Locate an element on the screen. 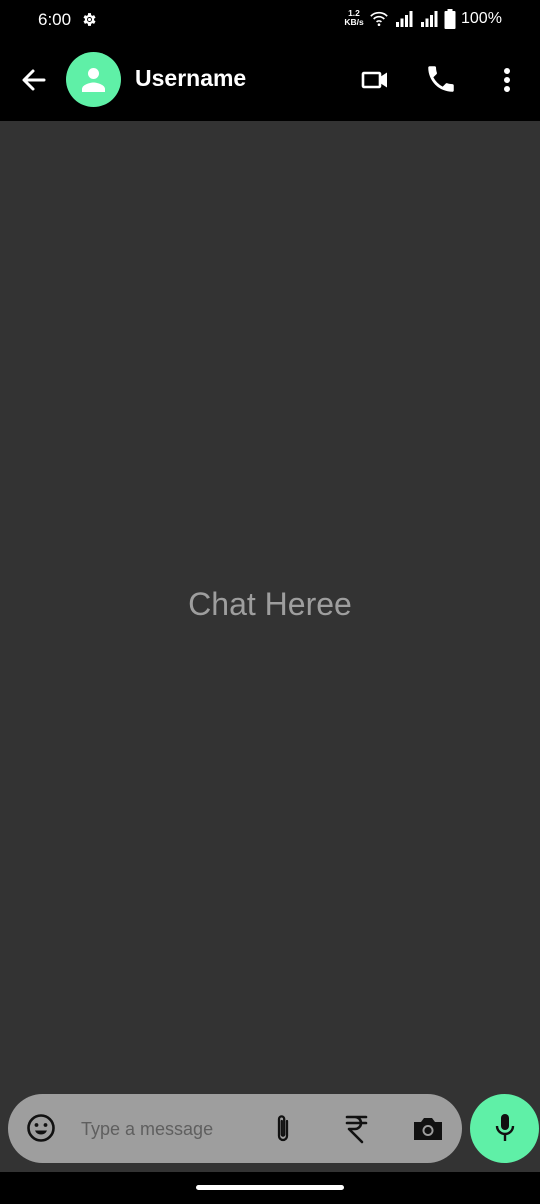 Image resolution: width=540 pixels, height=1204 pixels. phone-icon is located at coordinates (441, 79).